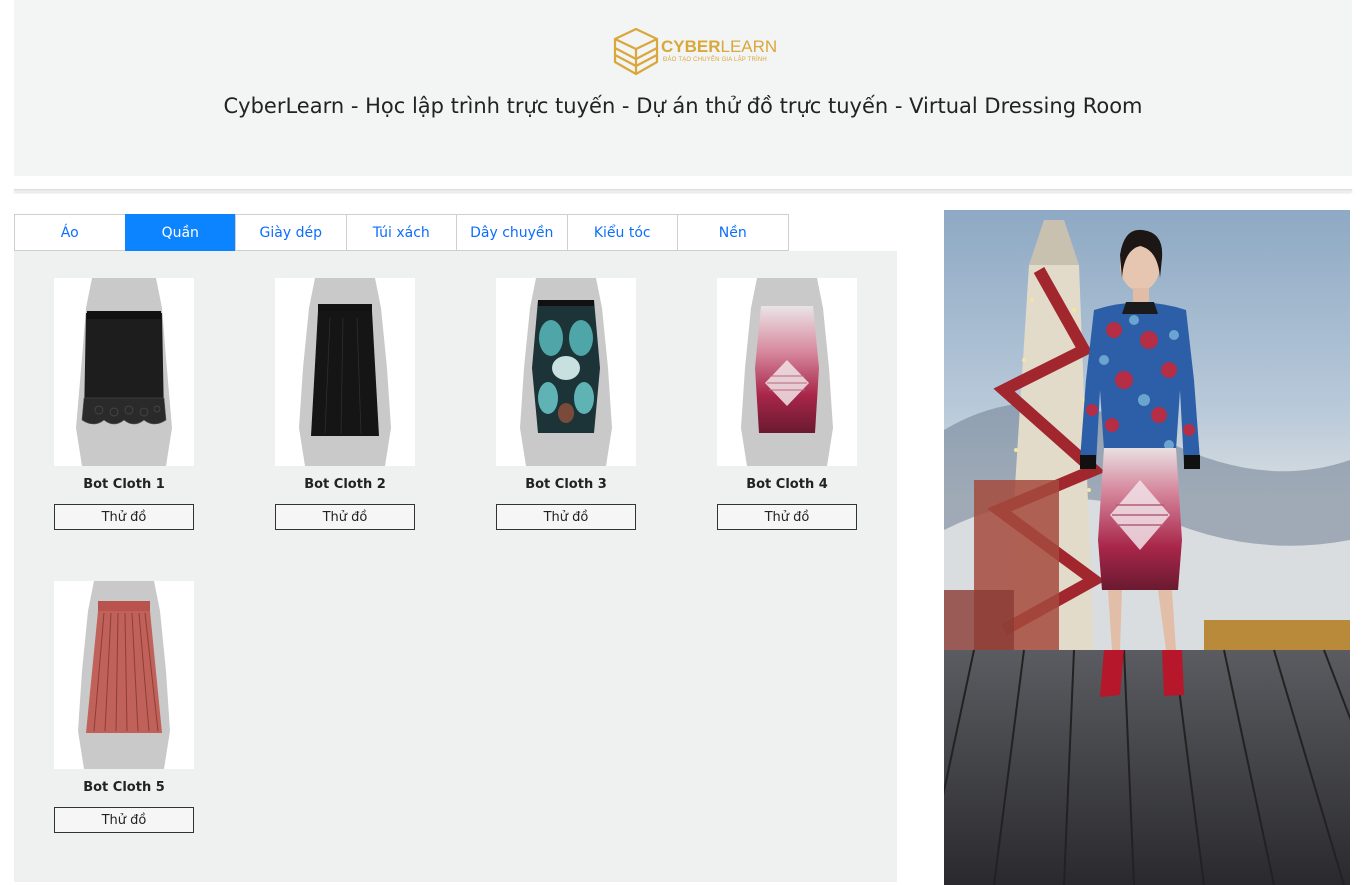 Image resolution: width=1366 pixels, height=885 pixels. I want to click on product-name: Bot Cloth 1, so click(124, 484).